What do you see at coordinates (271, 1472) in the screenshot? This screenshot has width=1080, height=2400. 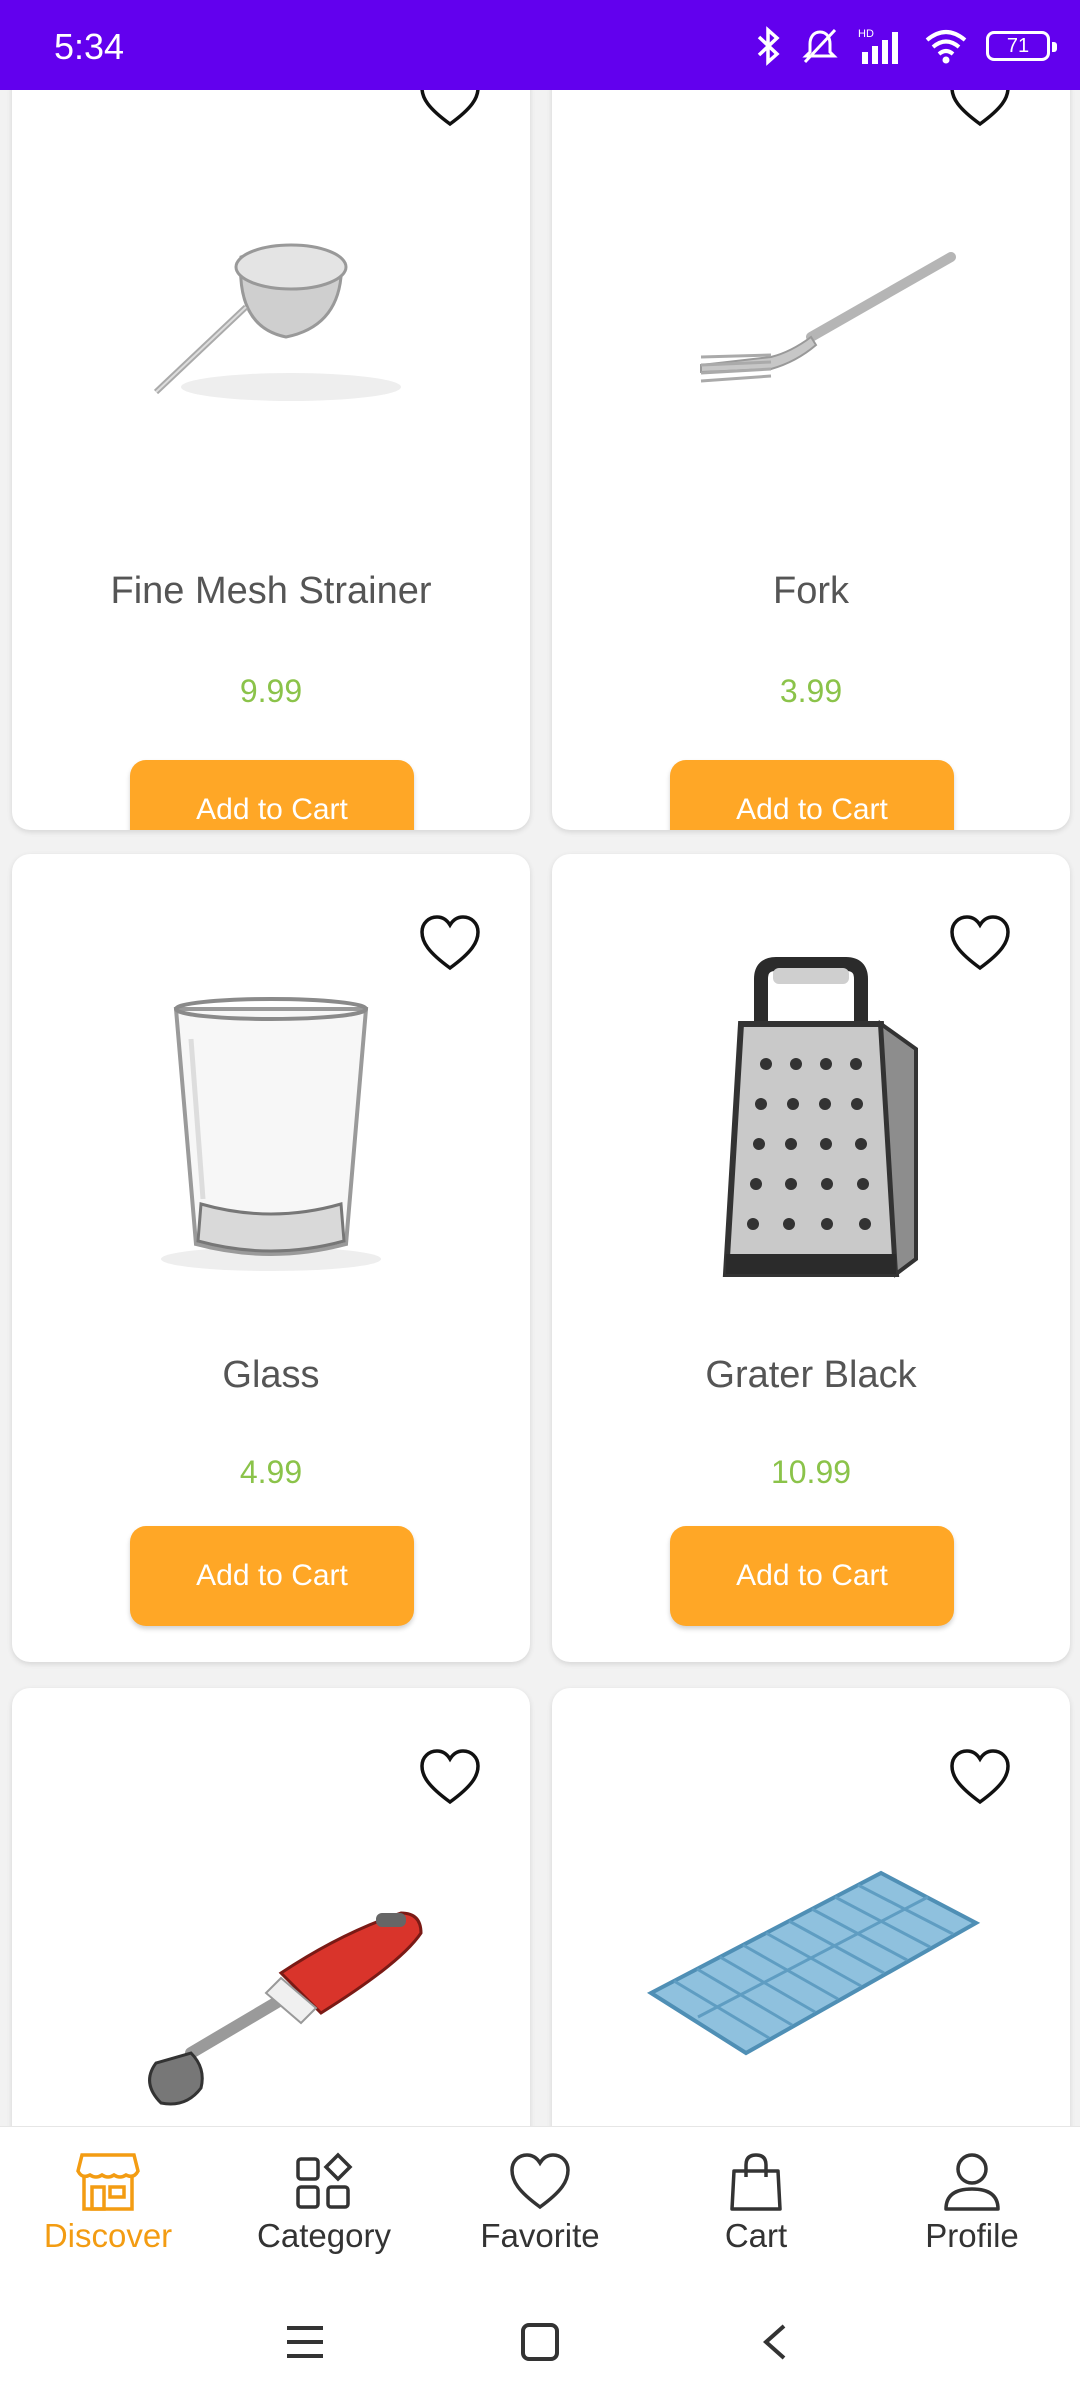 I see `product-price: 4.99` at bounding box center [271, 1472].